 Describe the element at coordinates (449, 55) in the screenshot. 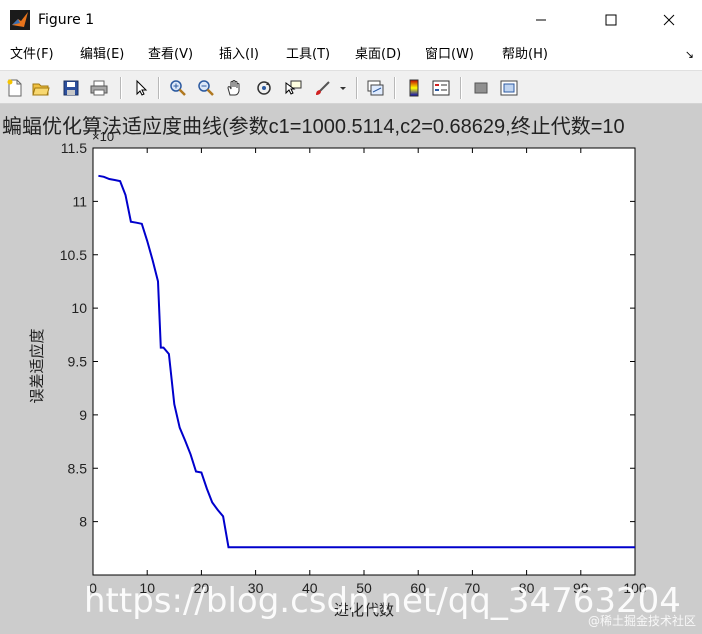

I see `menu-window: 窗口(W)` at that location.